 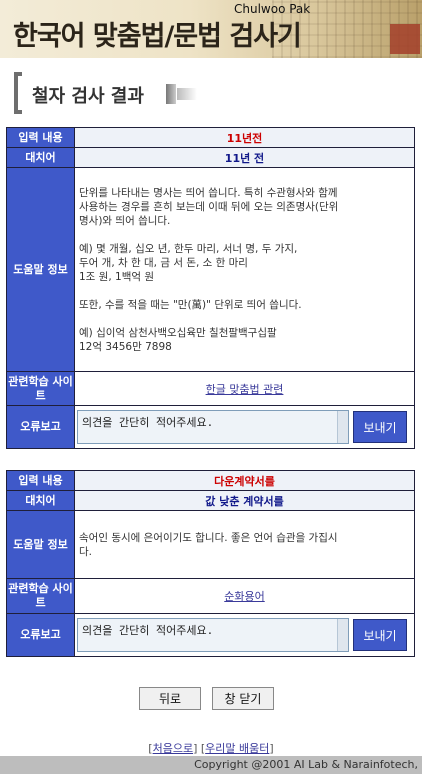 What do you see at coordinates (208, 192) in the screenshot?
I see `help-line: 단위를 나타내는 명사는 띄어 씁니다. 특히 수관형사와 함께` at bounding box center [208, 192].